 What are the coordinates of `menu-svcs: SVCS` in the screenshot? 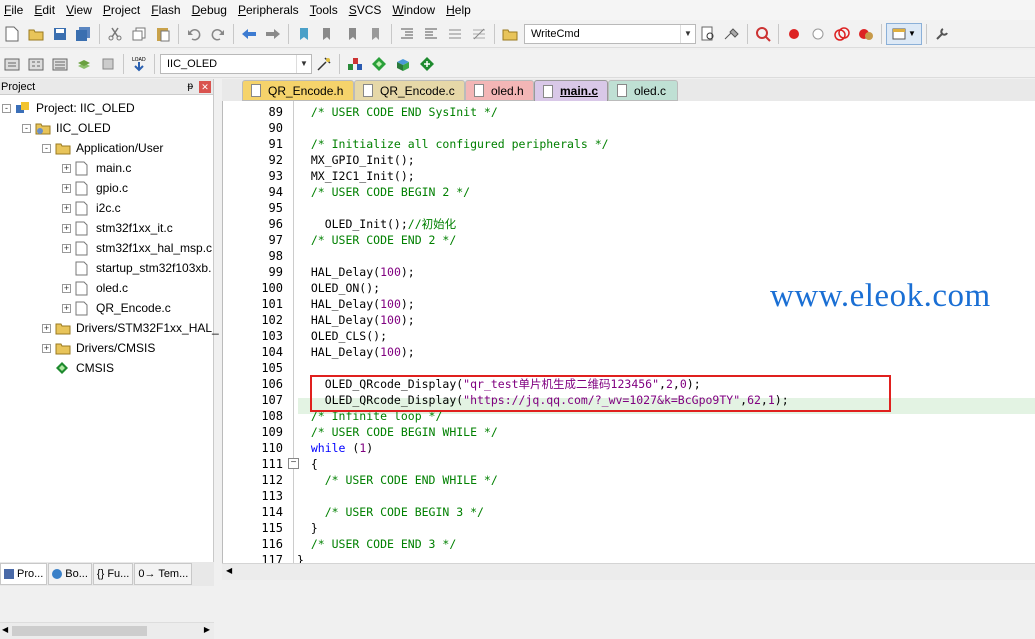 It's located at (367, 10).